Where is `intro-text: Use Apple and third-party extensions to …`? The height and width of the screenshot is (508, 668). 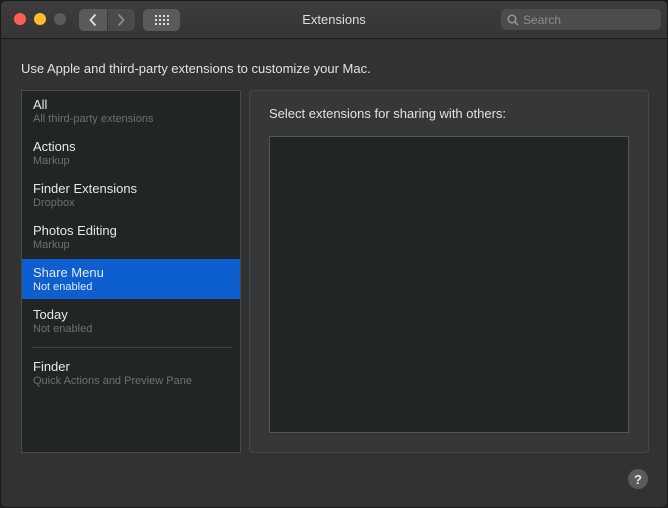
intro-text: Use Apple and third-party extensions to … is located at coordinates (196, 68).